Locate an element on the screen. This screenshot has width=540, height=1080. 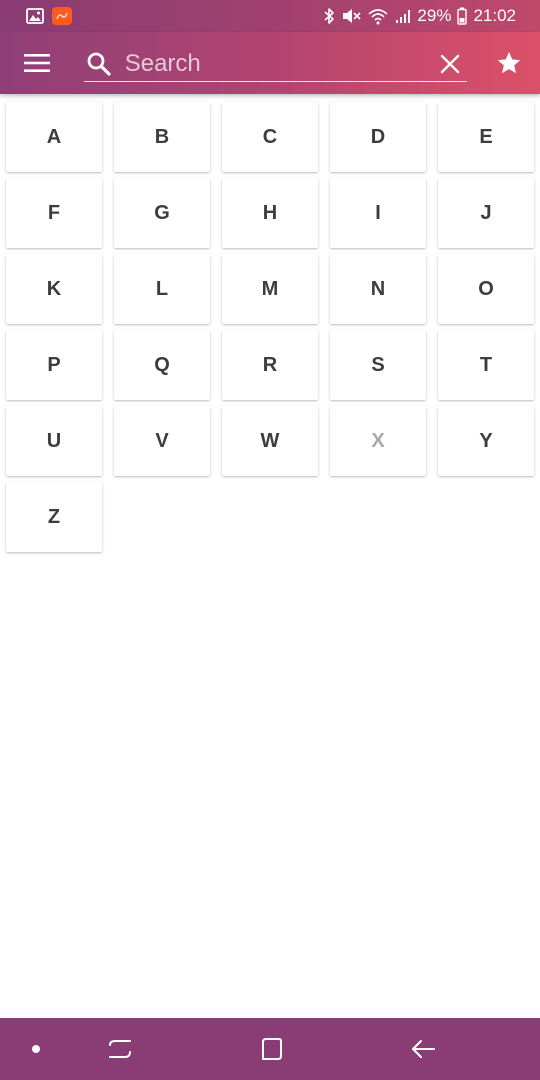
letter-tile-u: U is located at coordinates (54, 441).